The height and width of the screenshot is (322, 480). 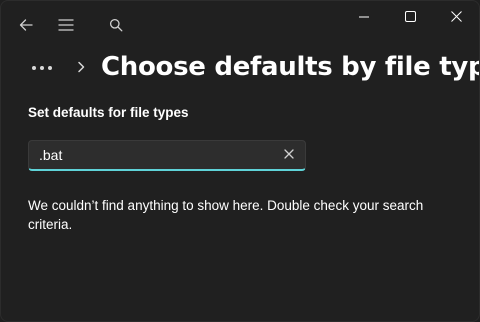 I want to click on hamburger-menu-icon, so click(x=66, y=25).